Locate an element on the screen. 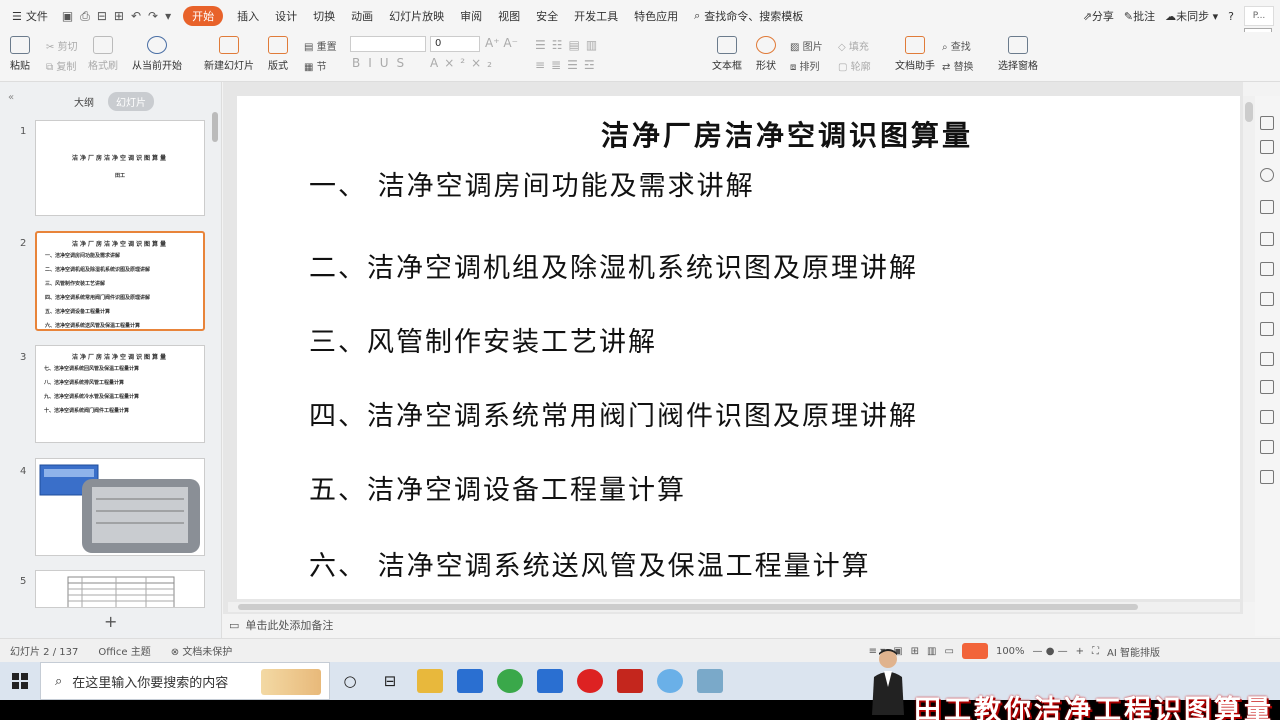 This screenshot has width=1280, height=720. slide-title: 洁净厂房洁净空调识图算量 is located at coordinates (738, 134).